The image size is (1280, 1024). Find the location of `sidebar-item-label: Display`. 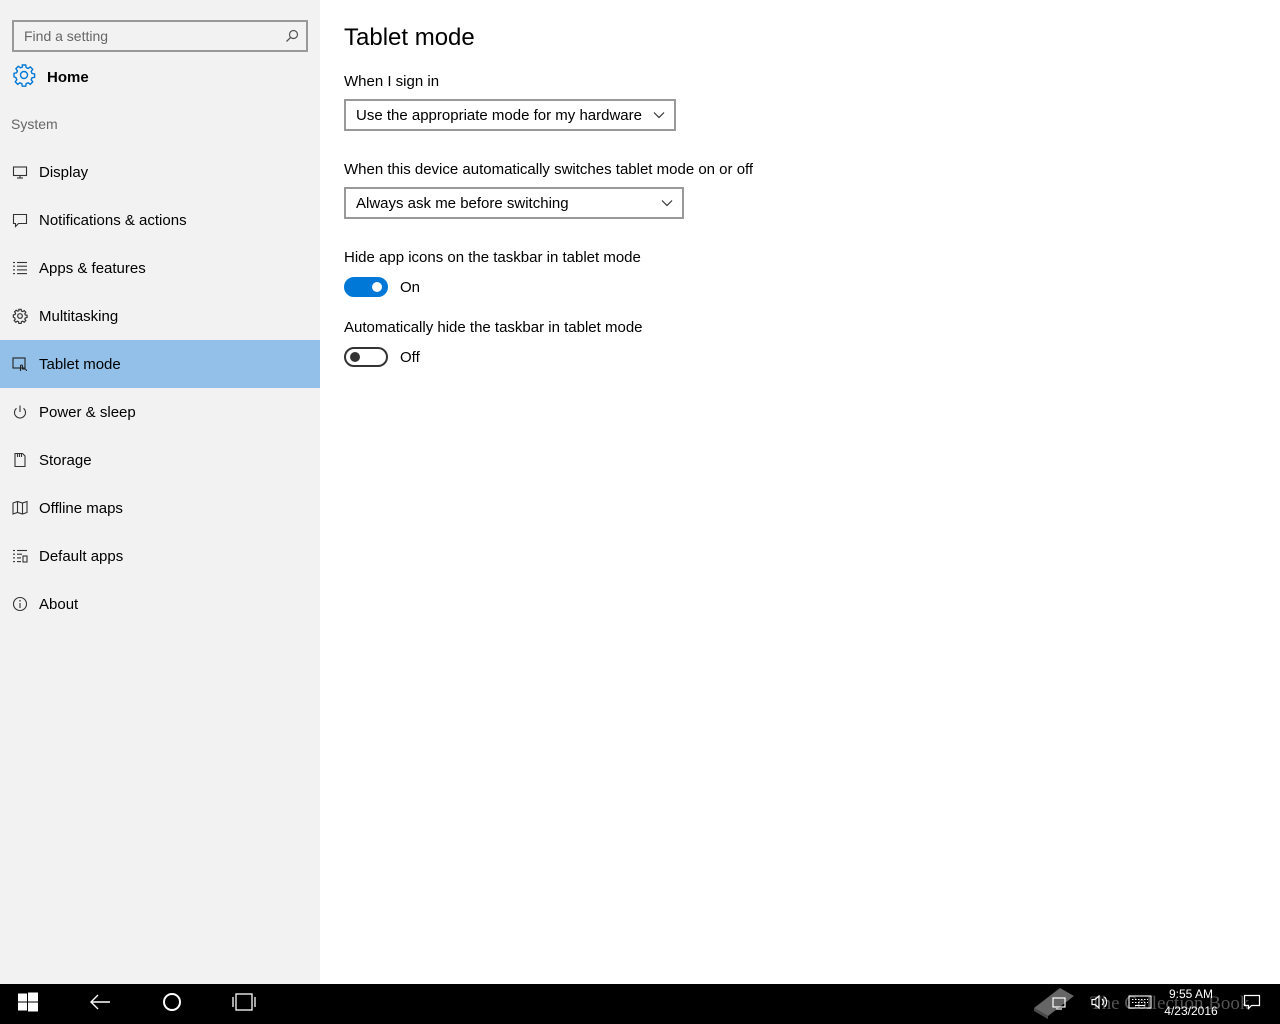

sidebar-item-label: Display is located at coordinates (64, 172).